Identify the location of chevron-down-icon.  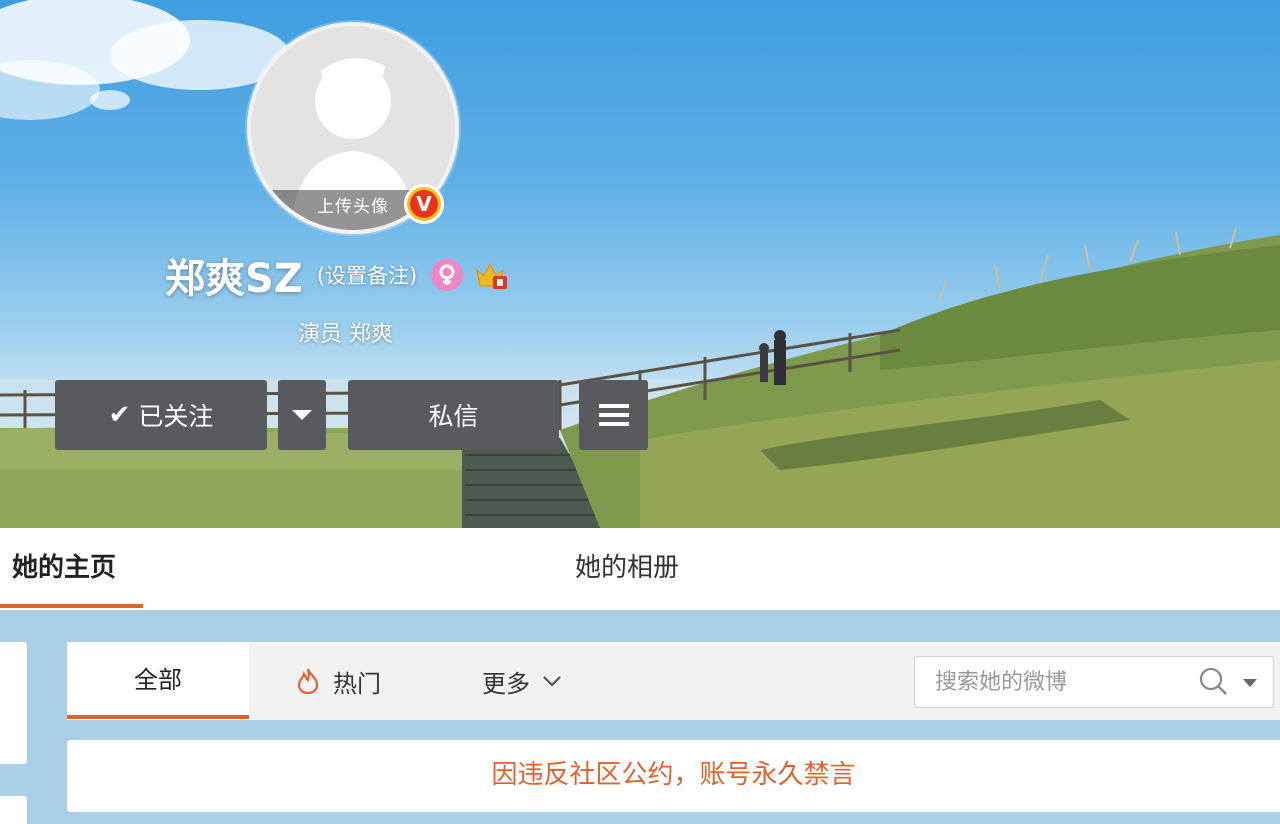
(552, 681).